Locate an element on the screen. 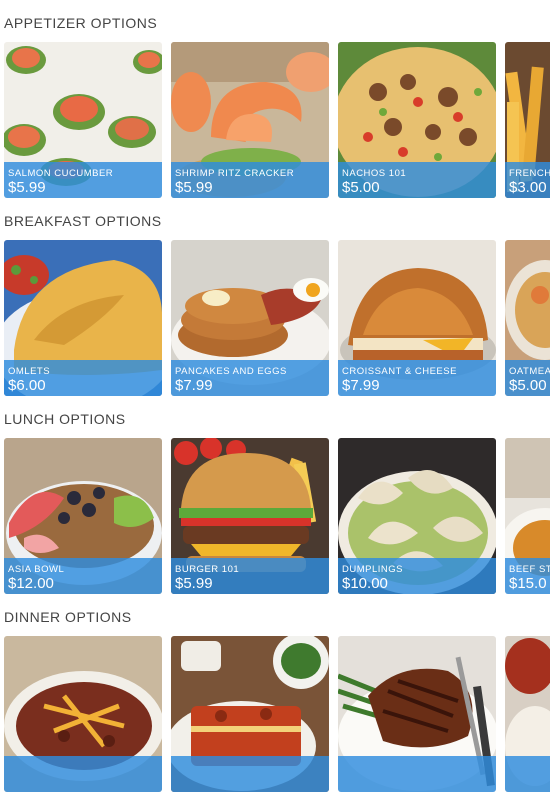 Image resolution: width=550 pixels, height=792 pixels. menu-card-salmon-cucumber: SALMON CUCUMBER $5.99 is located at coordinates (83, 120).